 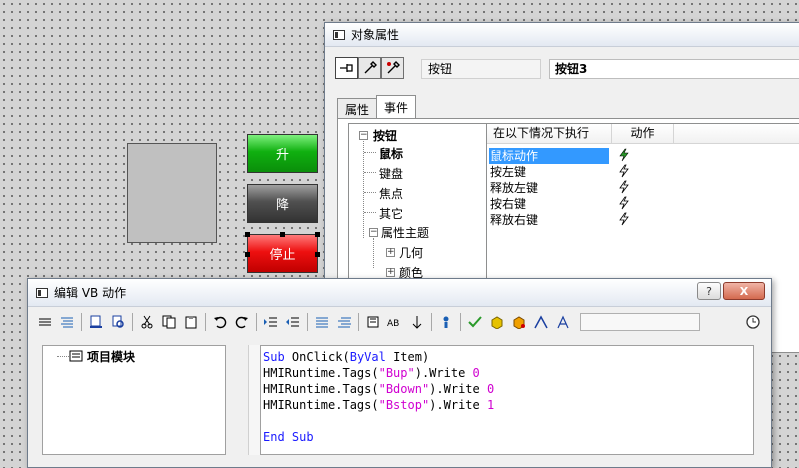 What do you see at coordinates (367, 357) in the screenshot?
I see `code-keyword: ByVal` at bounding box center [367, 357].